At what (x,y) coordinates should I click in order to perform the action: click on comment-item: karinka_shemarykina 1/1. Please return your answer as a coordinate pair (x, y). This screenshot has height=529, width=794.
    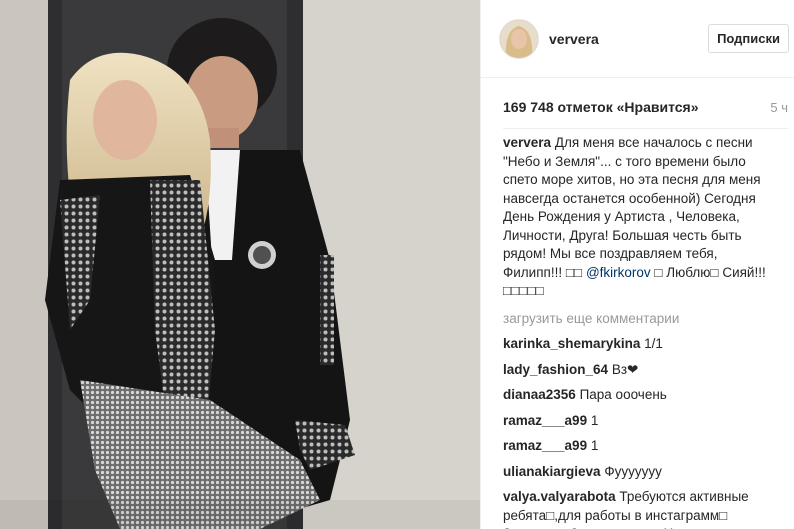
    Looking at the image, I should click on (636, 344).